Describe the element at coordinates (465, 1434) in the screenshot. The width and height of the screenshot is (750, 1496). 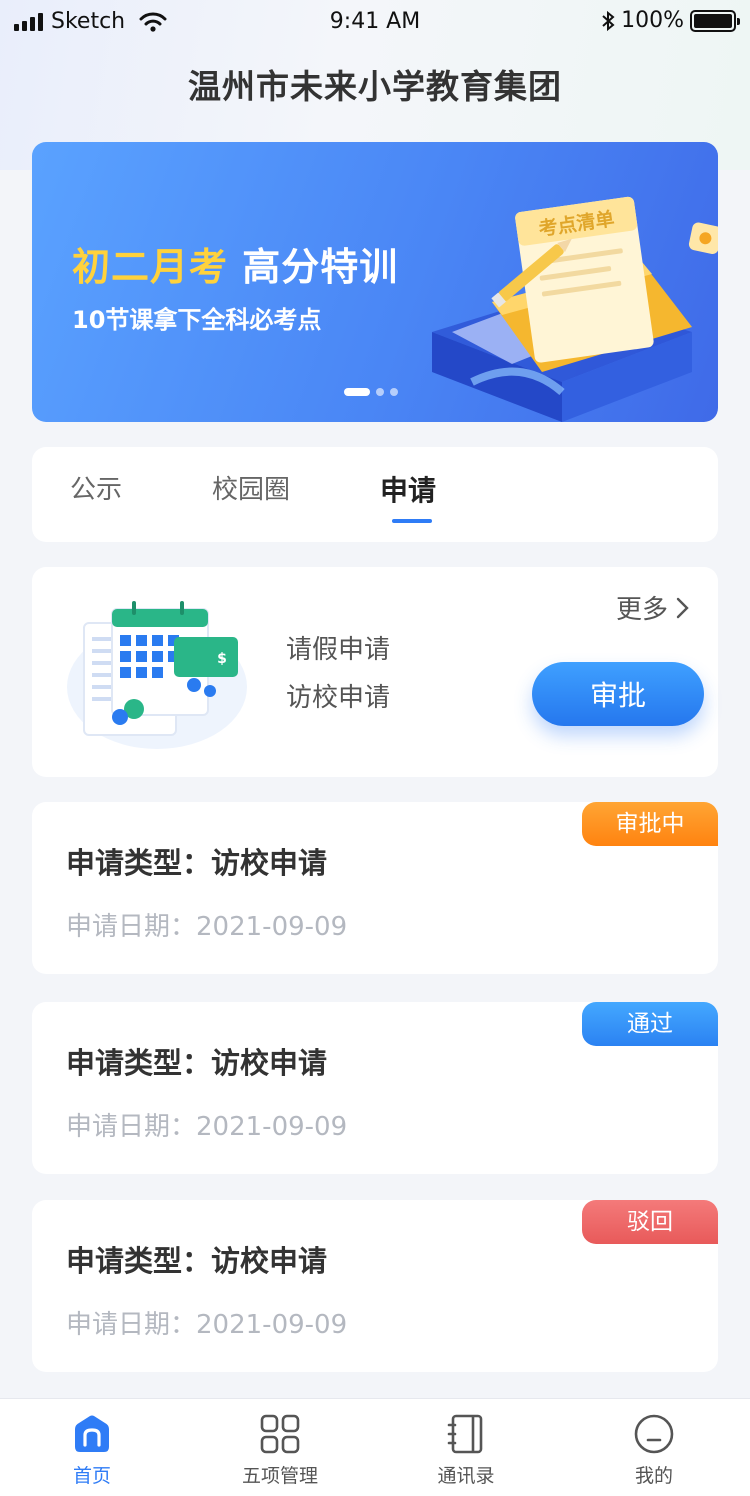
I see `contacts-icon` at that location.